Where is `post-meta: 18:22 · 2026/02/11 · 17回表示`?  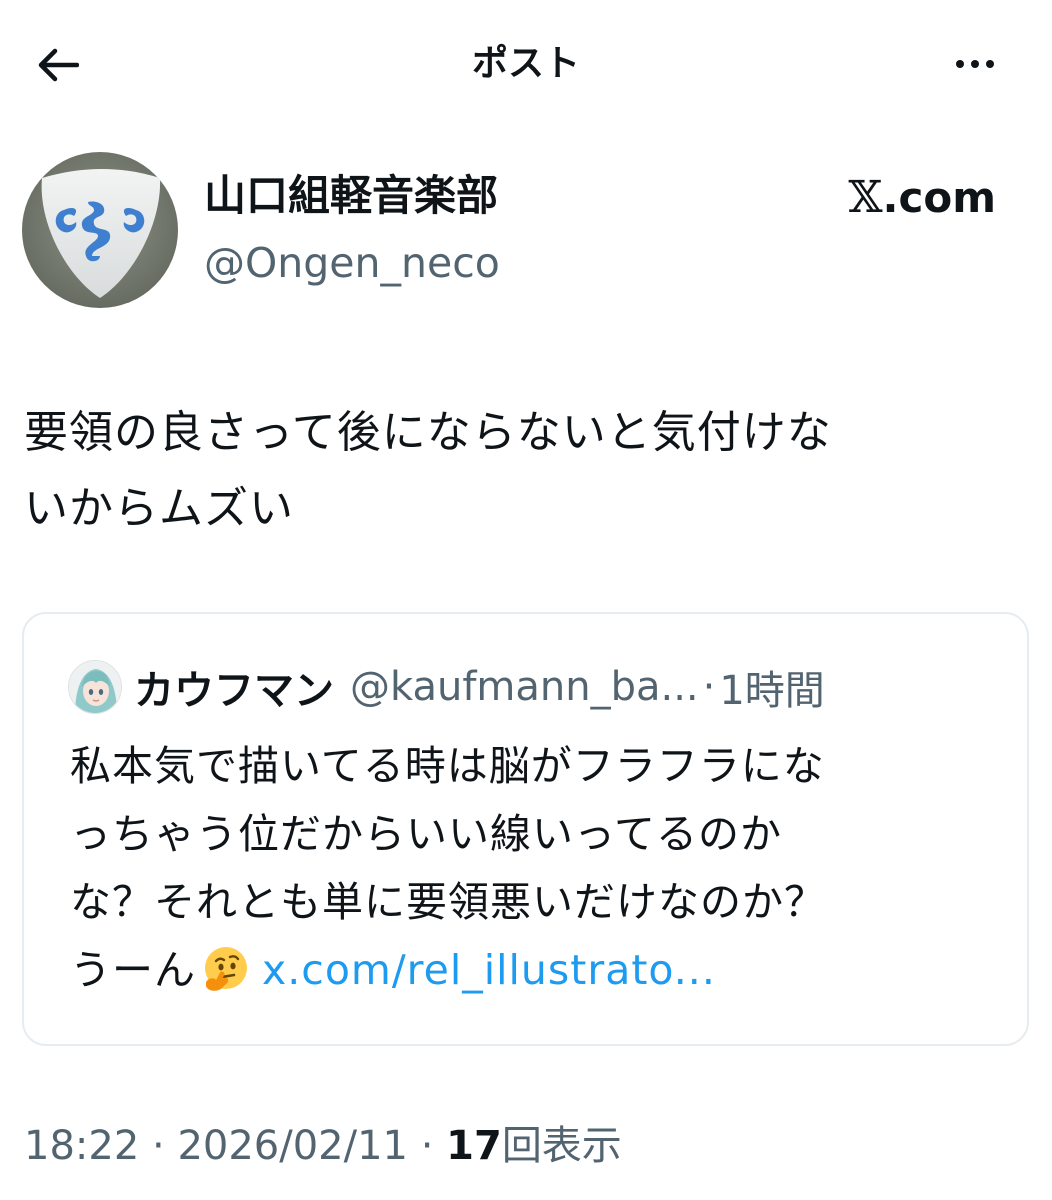
post-meta: 18:22 · 2026/02/11 · 17回表示 is located at coordinates (323, 1146).